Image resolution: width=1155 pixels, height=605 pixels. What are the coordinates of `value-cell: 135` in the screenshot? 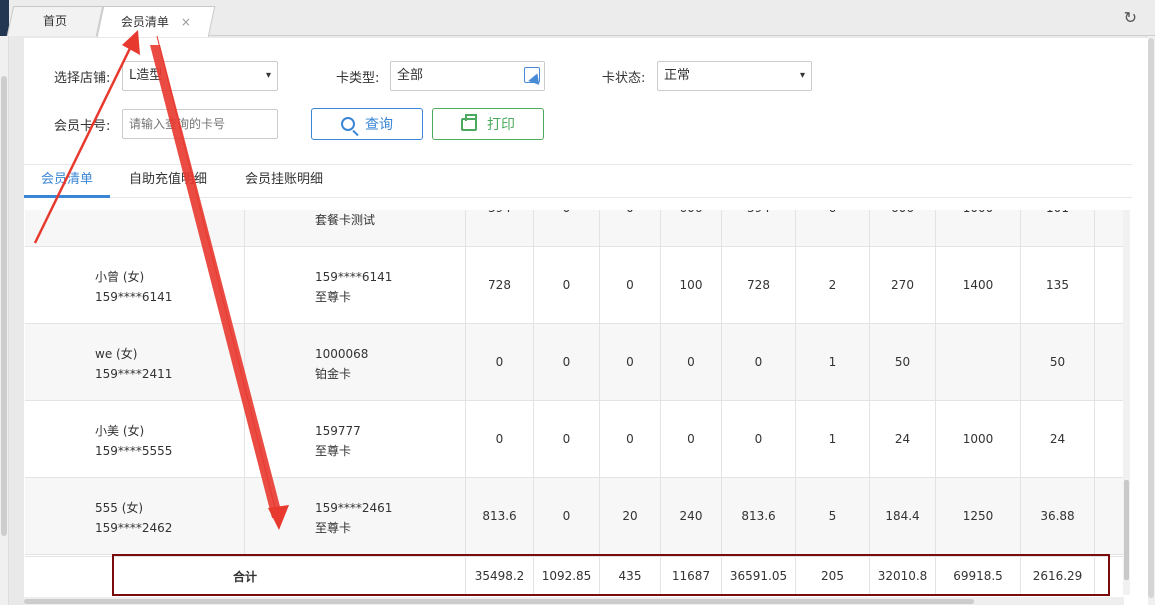 It's located at (1058, 285).